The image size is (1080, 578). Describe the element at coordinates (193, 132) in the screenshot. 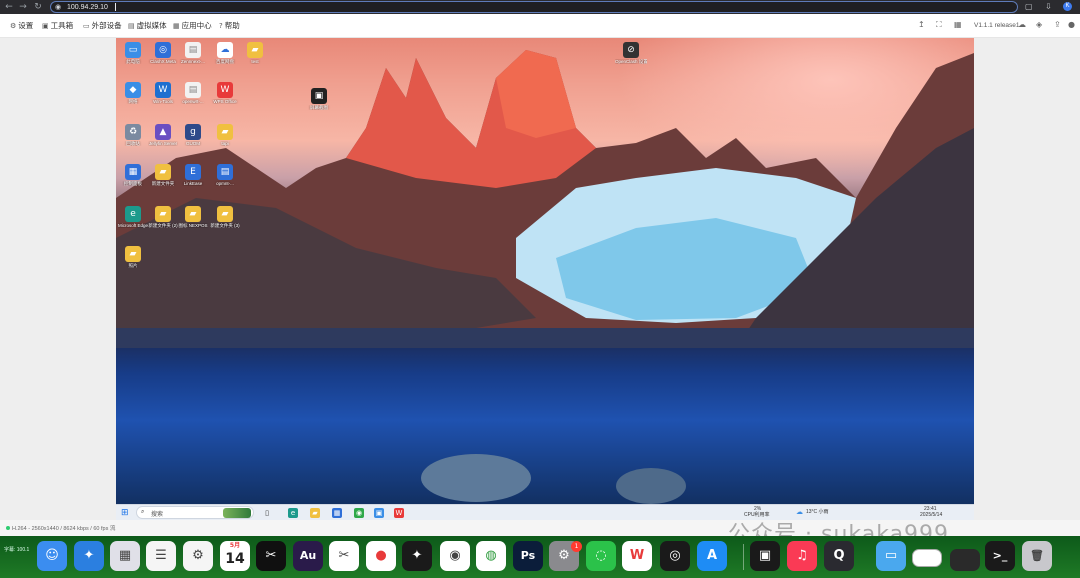

I see `guom-icon: g` at that location.